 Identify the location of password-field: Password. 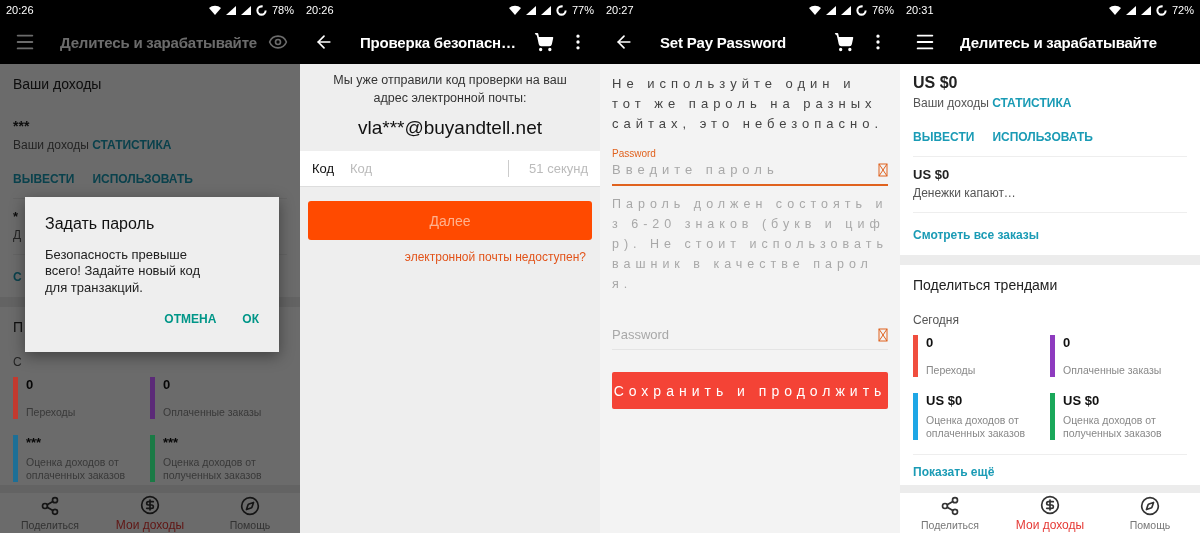
(750, 337).